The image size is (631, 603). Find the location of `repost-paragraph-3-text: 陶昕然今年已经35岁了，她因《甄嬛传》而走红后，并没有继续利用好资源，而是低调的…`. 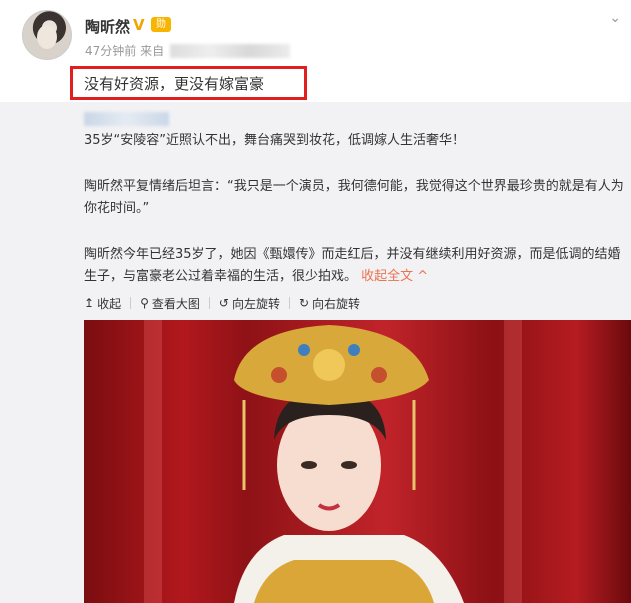

repost-paragraph-3-text: 陶昕然今年已经35岁了，她因《甄嬛传》而走红后，并没有继续利用好资源，而是低调的… is located at coordinates (352, 265).